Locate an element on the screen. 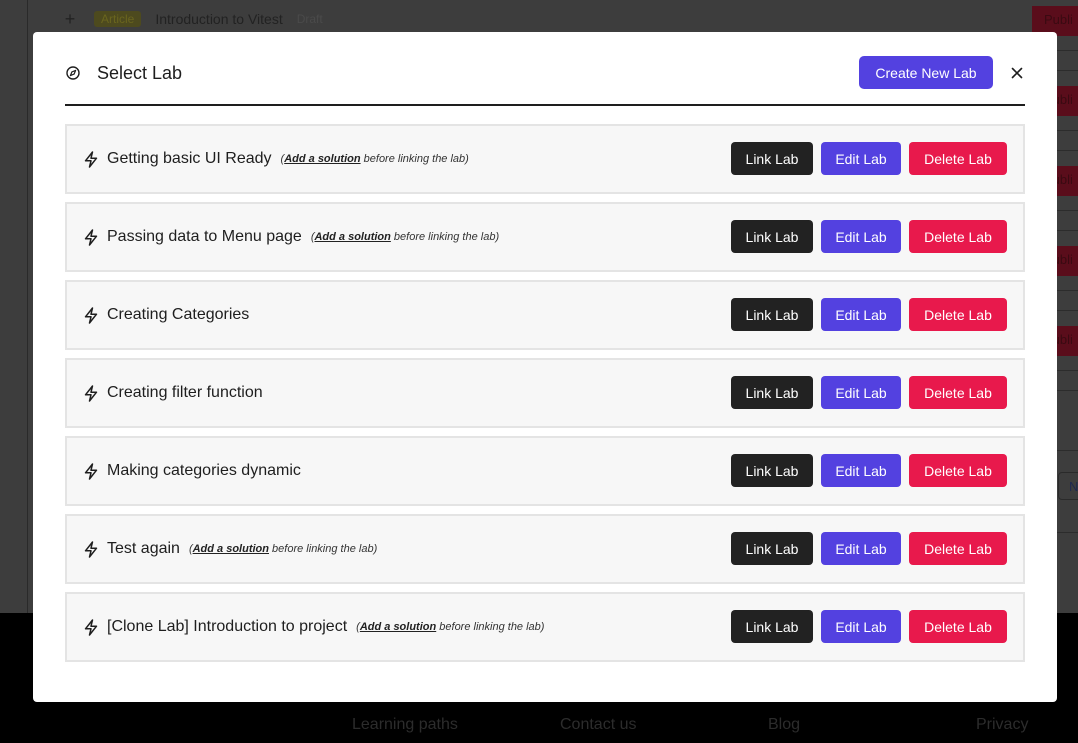  background-divider is located at coordinates (27, 306).